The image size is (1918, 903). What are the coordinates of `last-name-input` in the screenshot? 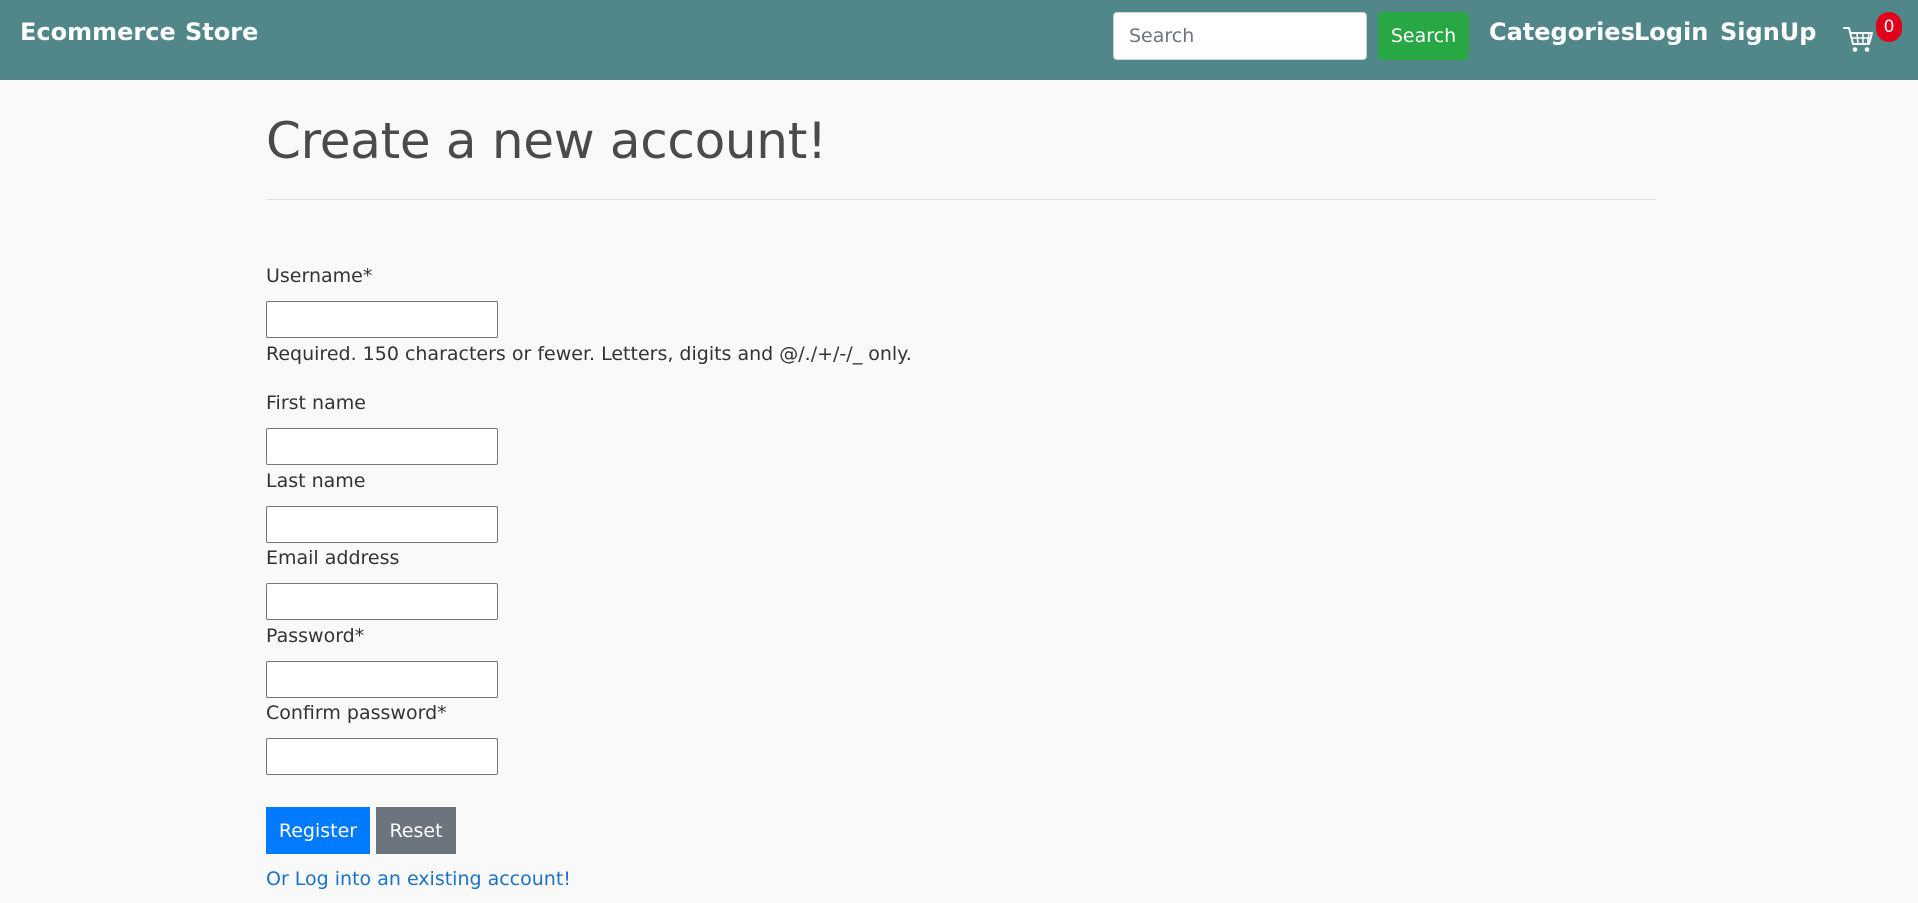 It's located at (382, 524).